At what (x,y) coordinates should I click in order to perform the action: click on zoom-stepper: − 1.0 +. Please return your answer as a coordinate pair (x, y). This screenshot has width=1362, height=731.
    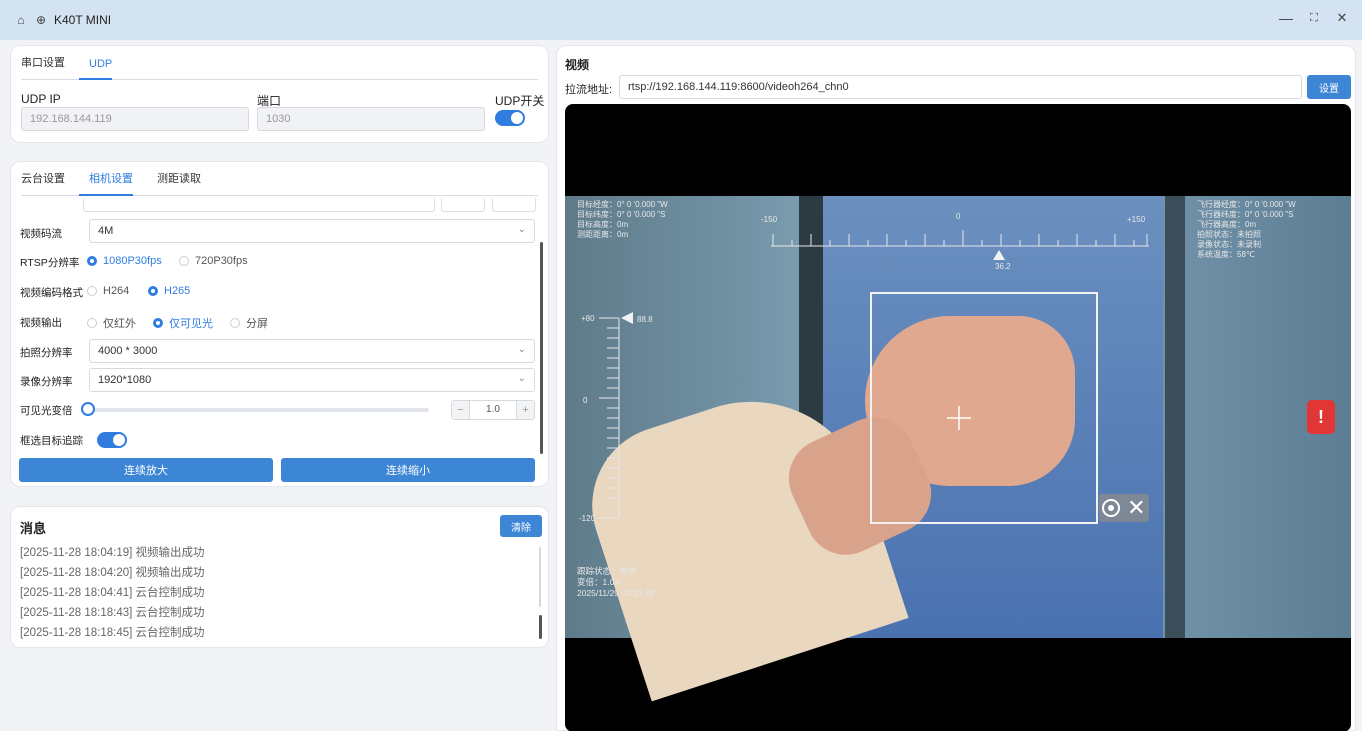
    Looking at the image, I should click on (493, 410).